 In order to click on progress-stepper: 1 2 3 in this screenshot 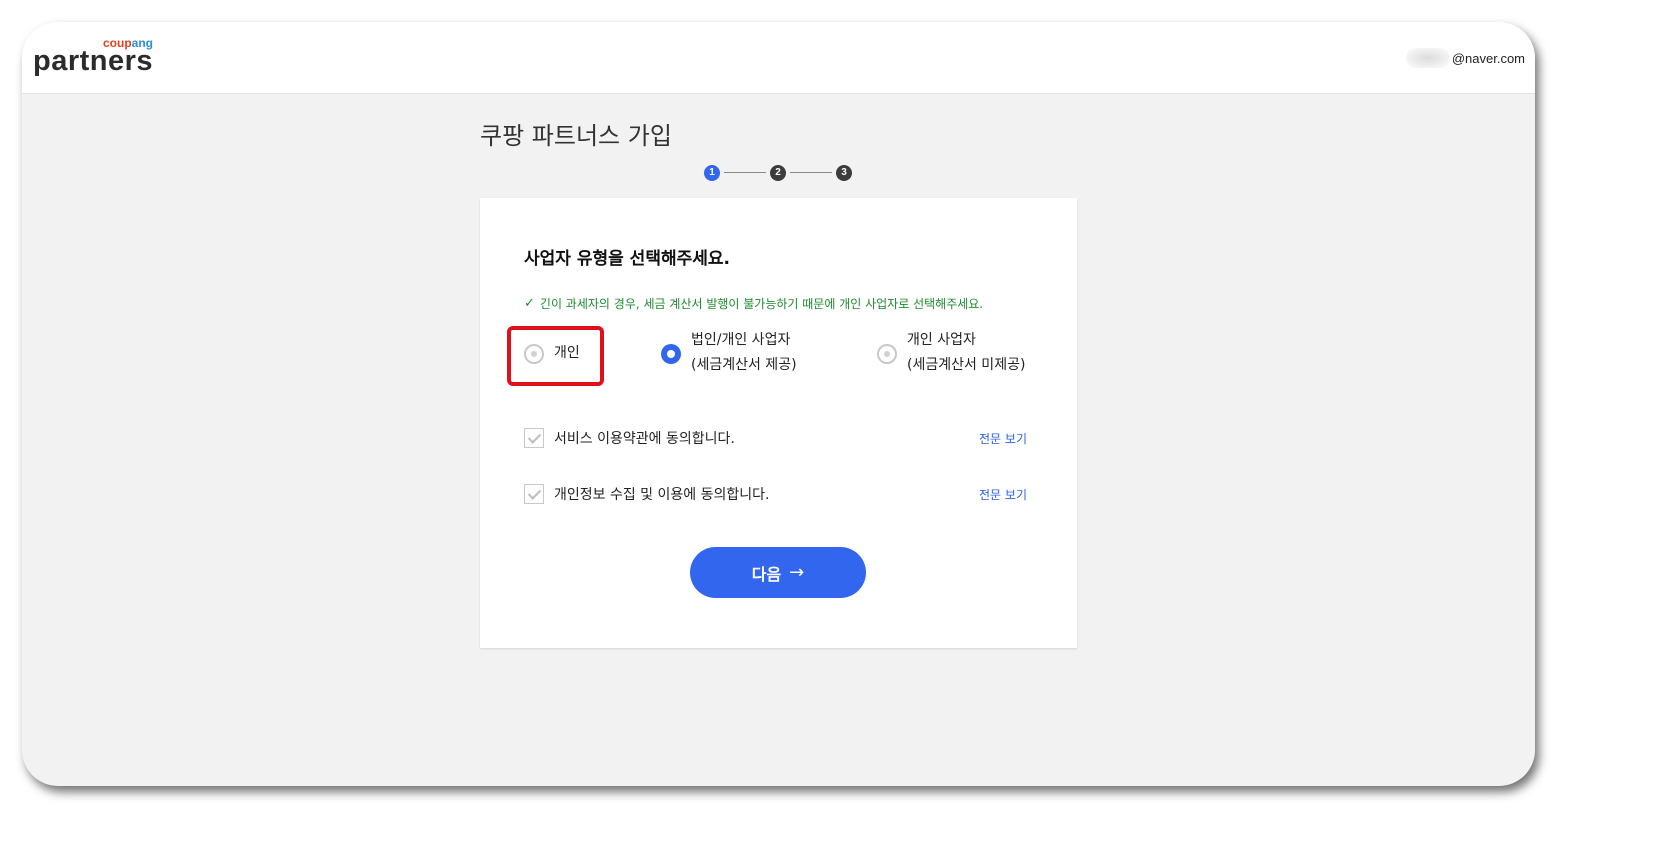, I will do `click(779, 173)`.